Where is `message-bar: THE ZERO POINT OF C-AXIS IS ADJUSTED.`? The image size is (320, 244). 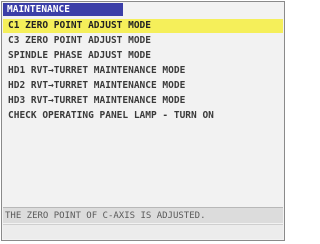
message-bar: THE ZERO POINT OF C-AXIS IS ADJUSTED. is located at coordinates (143, 215).